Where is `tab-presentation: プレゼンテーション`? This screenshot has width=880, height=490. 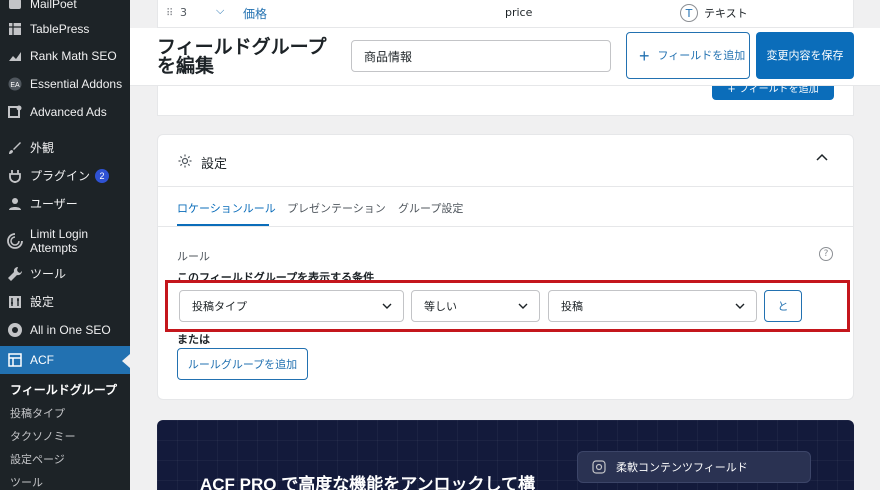
tab-presentation: プレゼンテーション is located at coordinates (336, 208).